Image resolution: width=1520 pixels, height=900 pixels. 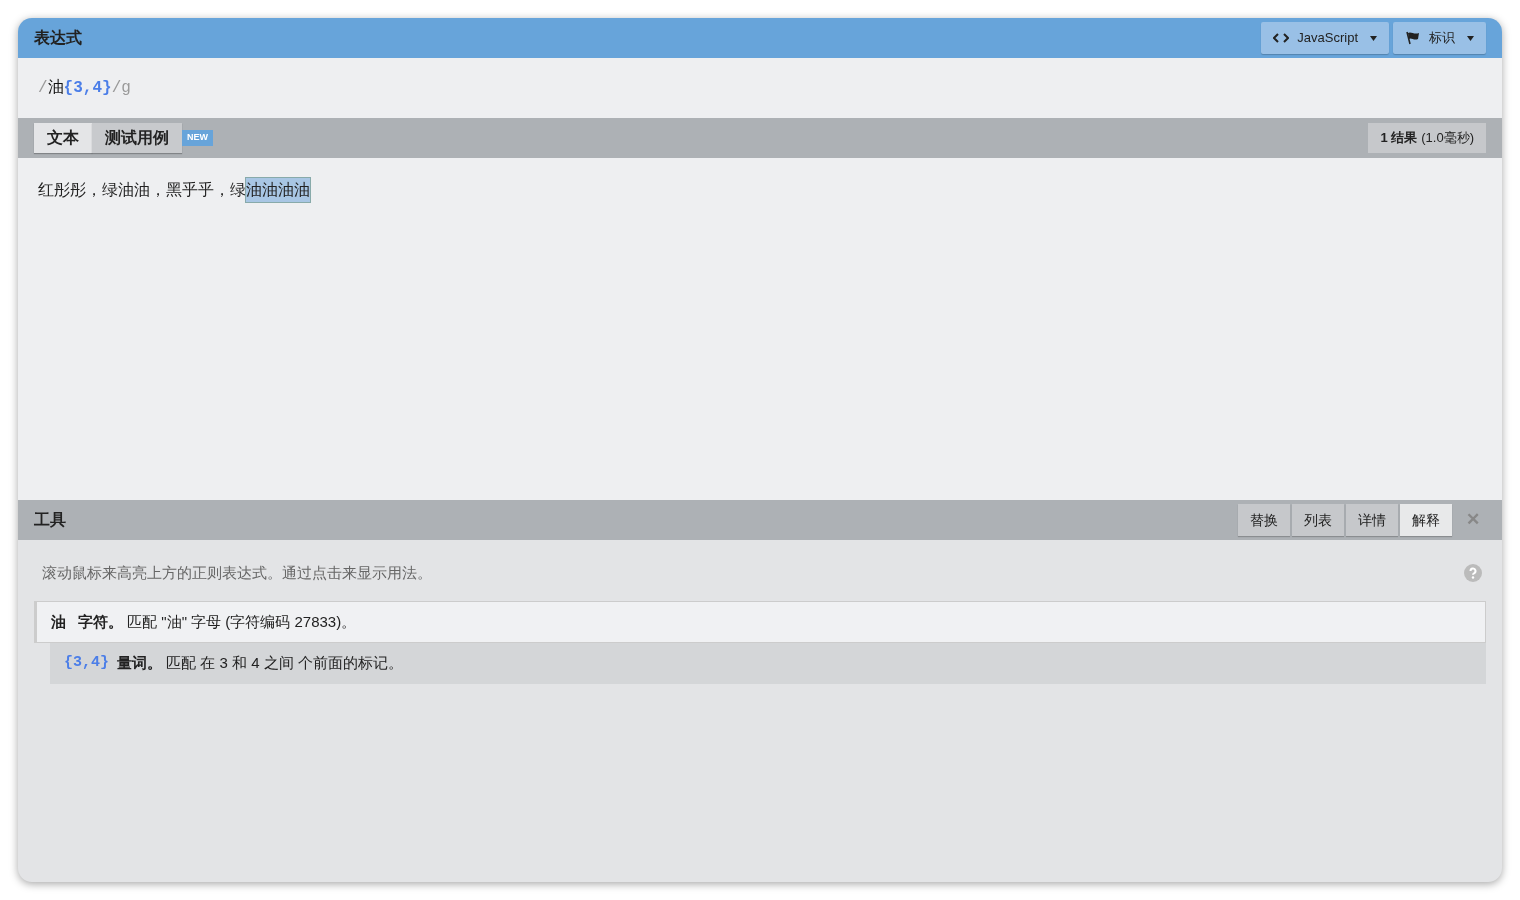 I want to click on tool-tab: 解释, so click(x=1426, y=520).